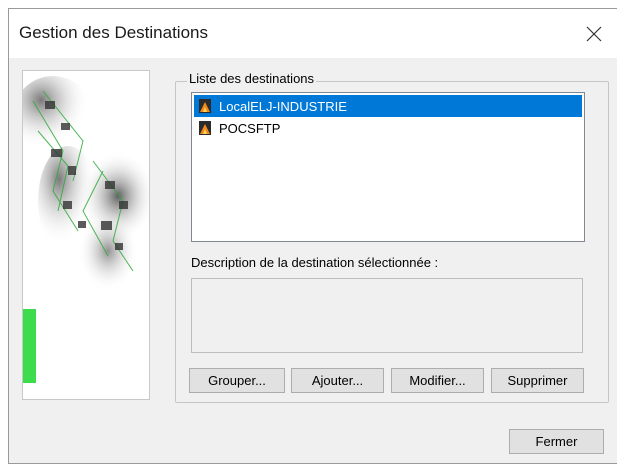  I want to click on side-illustration-graphic, so click(86, 235).